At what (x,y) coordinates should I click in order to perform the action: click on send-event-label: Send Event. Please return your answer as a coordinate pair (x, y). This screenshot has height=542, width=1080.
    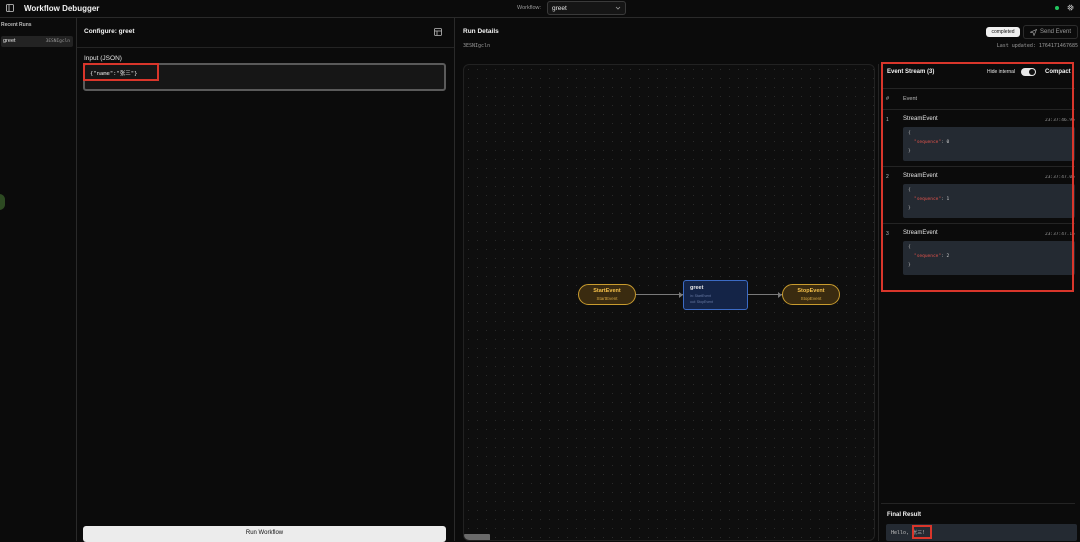
    Looking at the image, I should click on (1056, 32).